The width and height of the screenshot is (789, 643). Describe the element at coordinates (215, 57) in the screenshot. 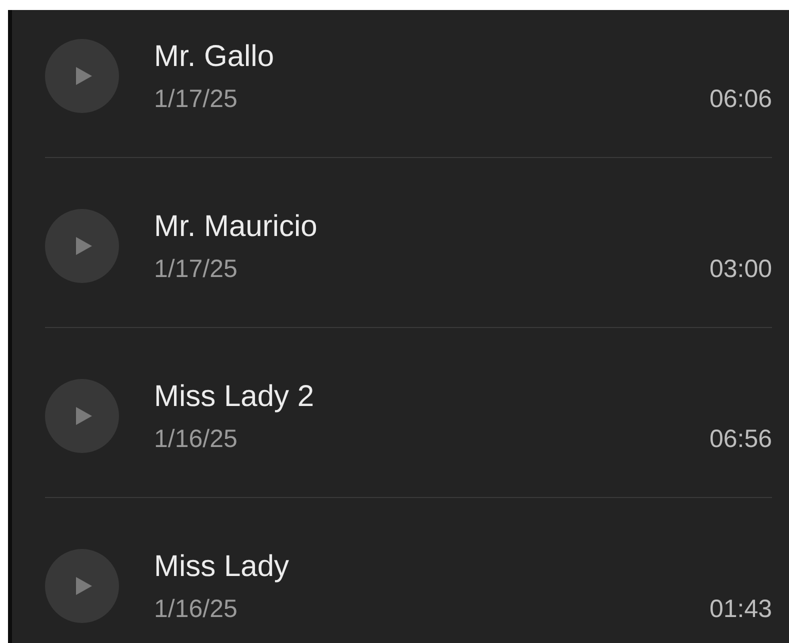

I see `recording-title: Mr. Gallo` at that location.